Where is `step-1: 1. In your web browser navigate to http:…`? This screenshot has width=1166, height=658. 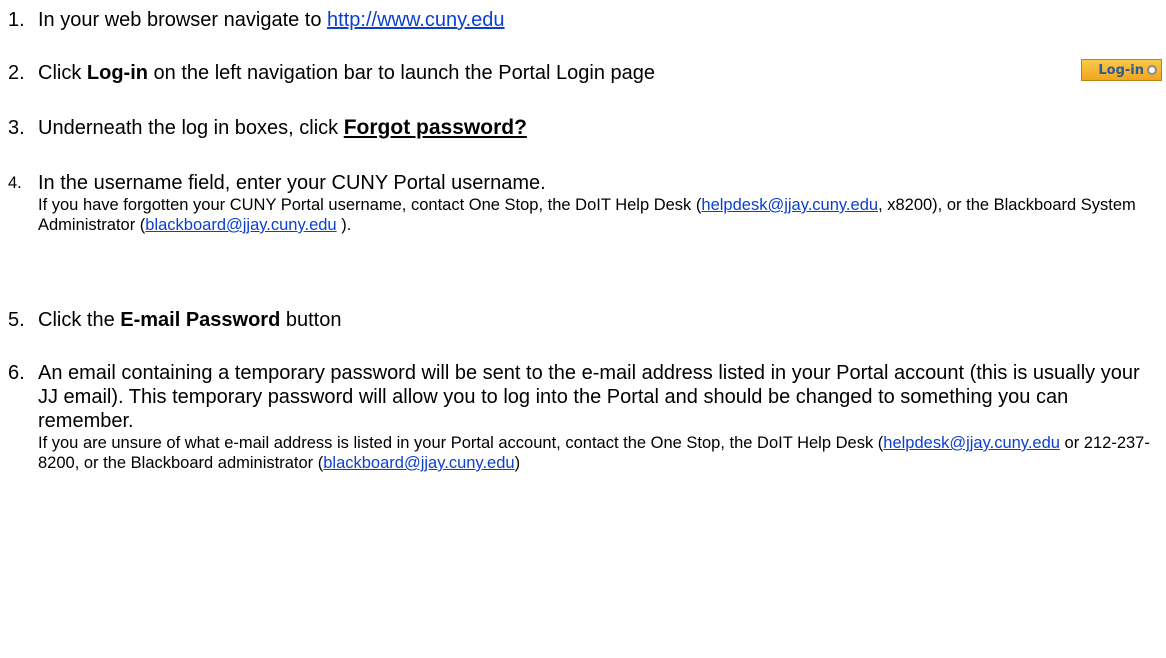 step-1: 1. In your web browser navigate to http:… is located at coordinates (583, 20).